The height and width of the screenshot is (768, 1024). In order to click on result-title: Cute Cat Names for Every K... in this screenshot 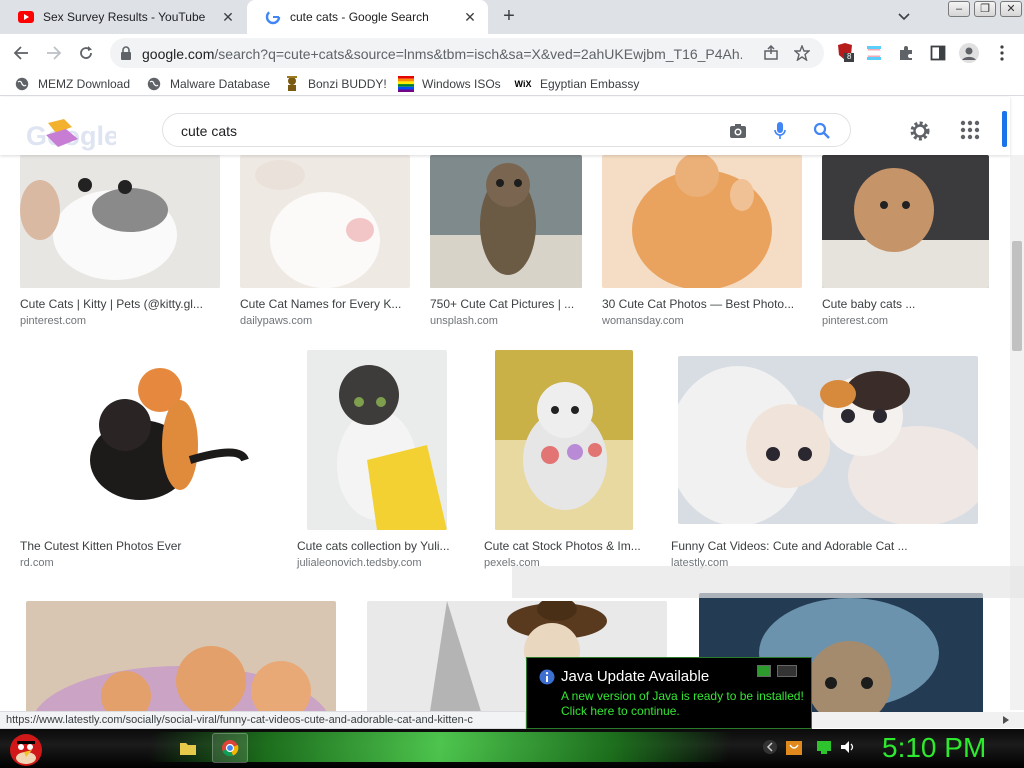, I will do `click(323, 304)`.